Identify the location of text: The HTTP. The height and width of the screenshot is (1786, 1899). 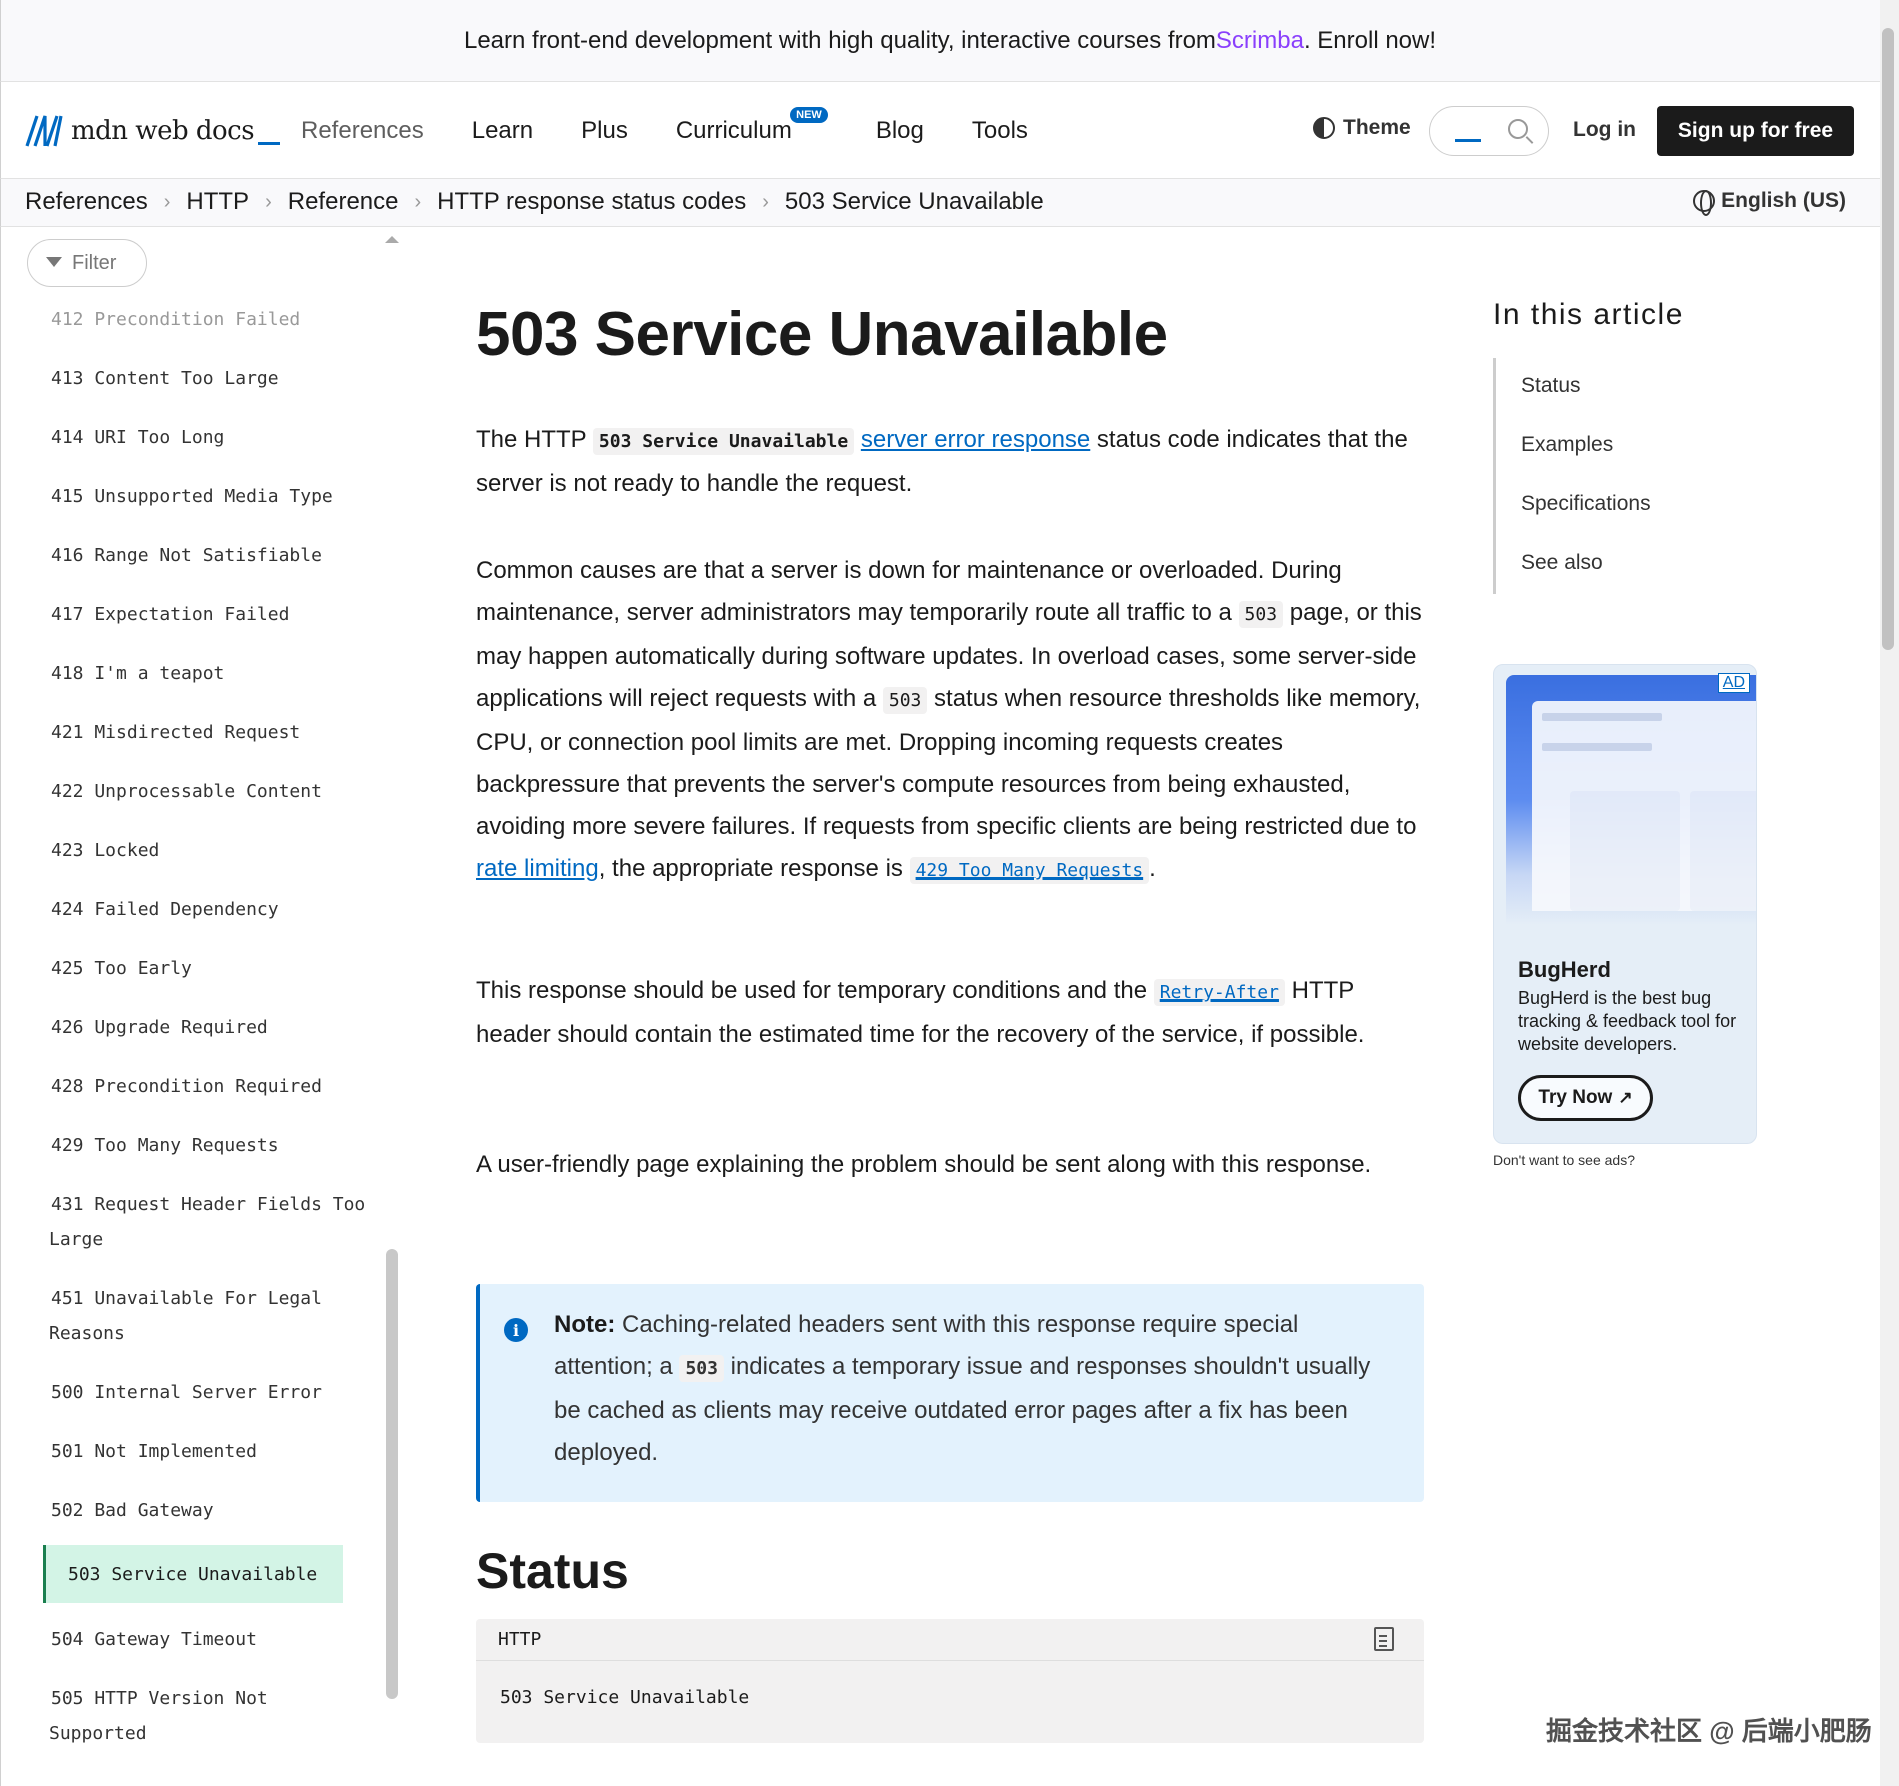
(534, 439).